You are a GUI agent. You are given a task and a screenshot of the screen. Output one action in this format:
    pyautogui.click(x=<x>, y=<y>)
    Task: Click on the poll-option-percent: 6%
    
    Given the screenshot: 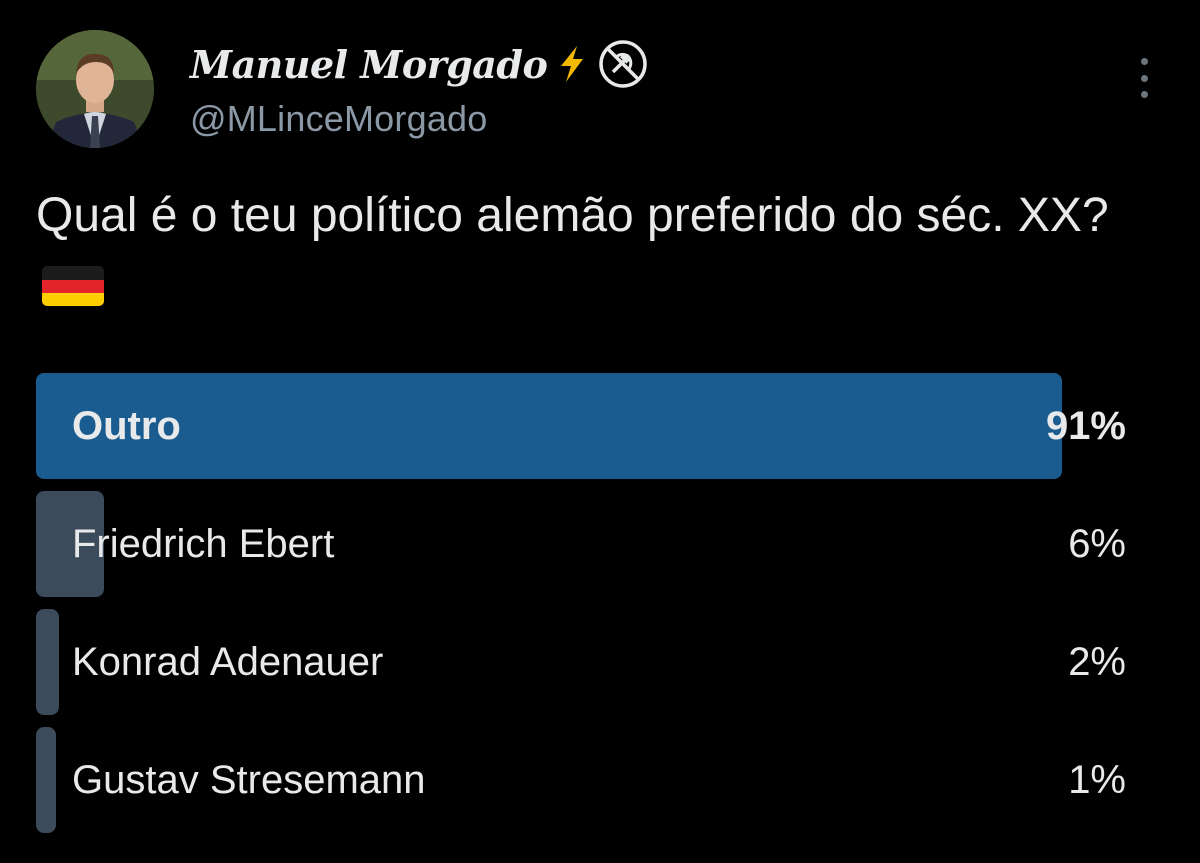 What is the action you would take?
    pyautogui.click(x=1097, y=544)
    